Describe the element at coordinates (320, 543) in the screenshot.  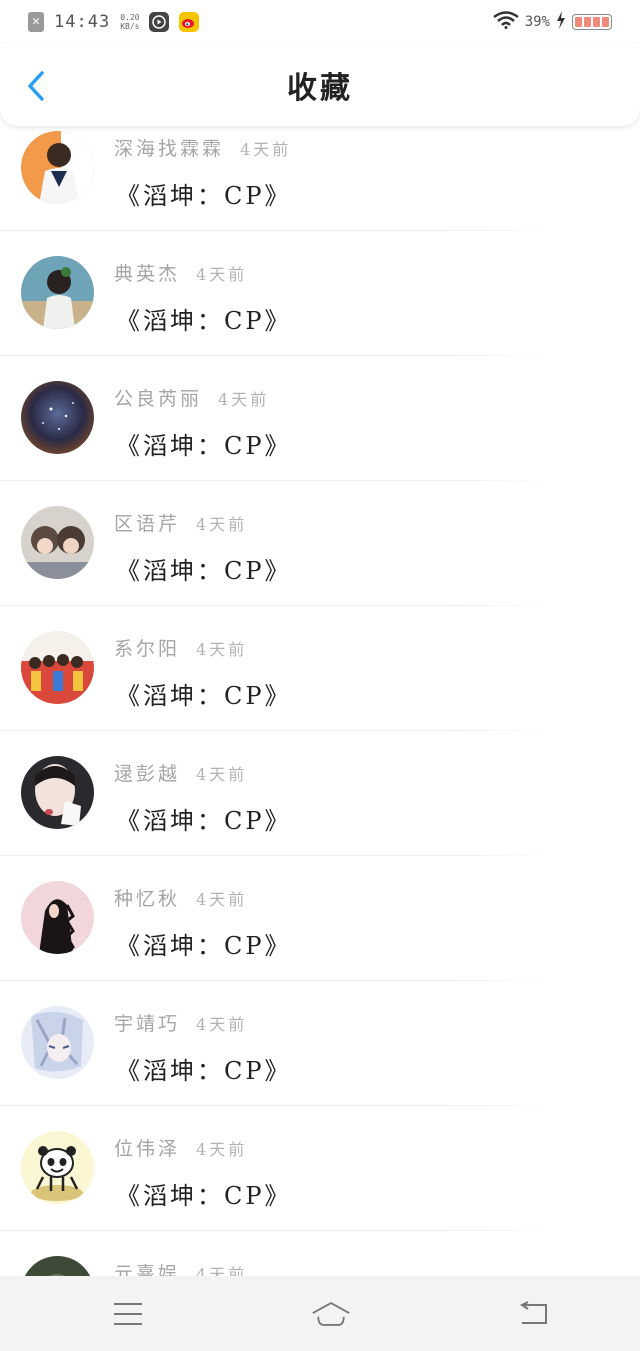
I see `list-item: 区语芹 4天前 《滔坤：CP》` at that location.